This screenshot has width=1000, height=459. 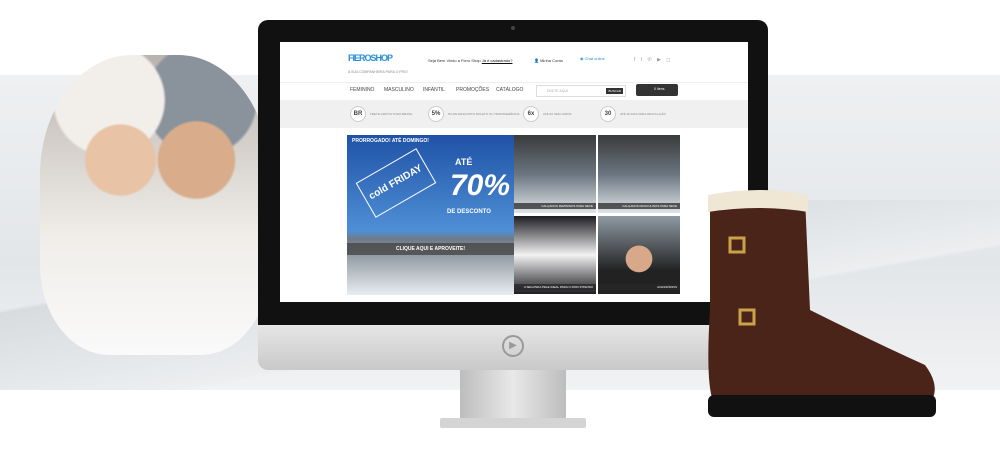 What do you see at coordinates (639, 206) in the screenshot?
I see `tile-label: CALÇADOS MASCULINOS PARA NEVE` at bounding box center [639, 206].